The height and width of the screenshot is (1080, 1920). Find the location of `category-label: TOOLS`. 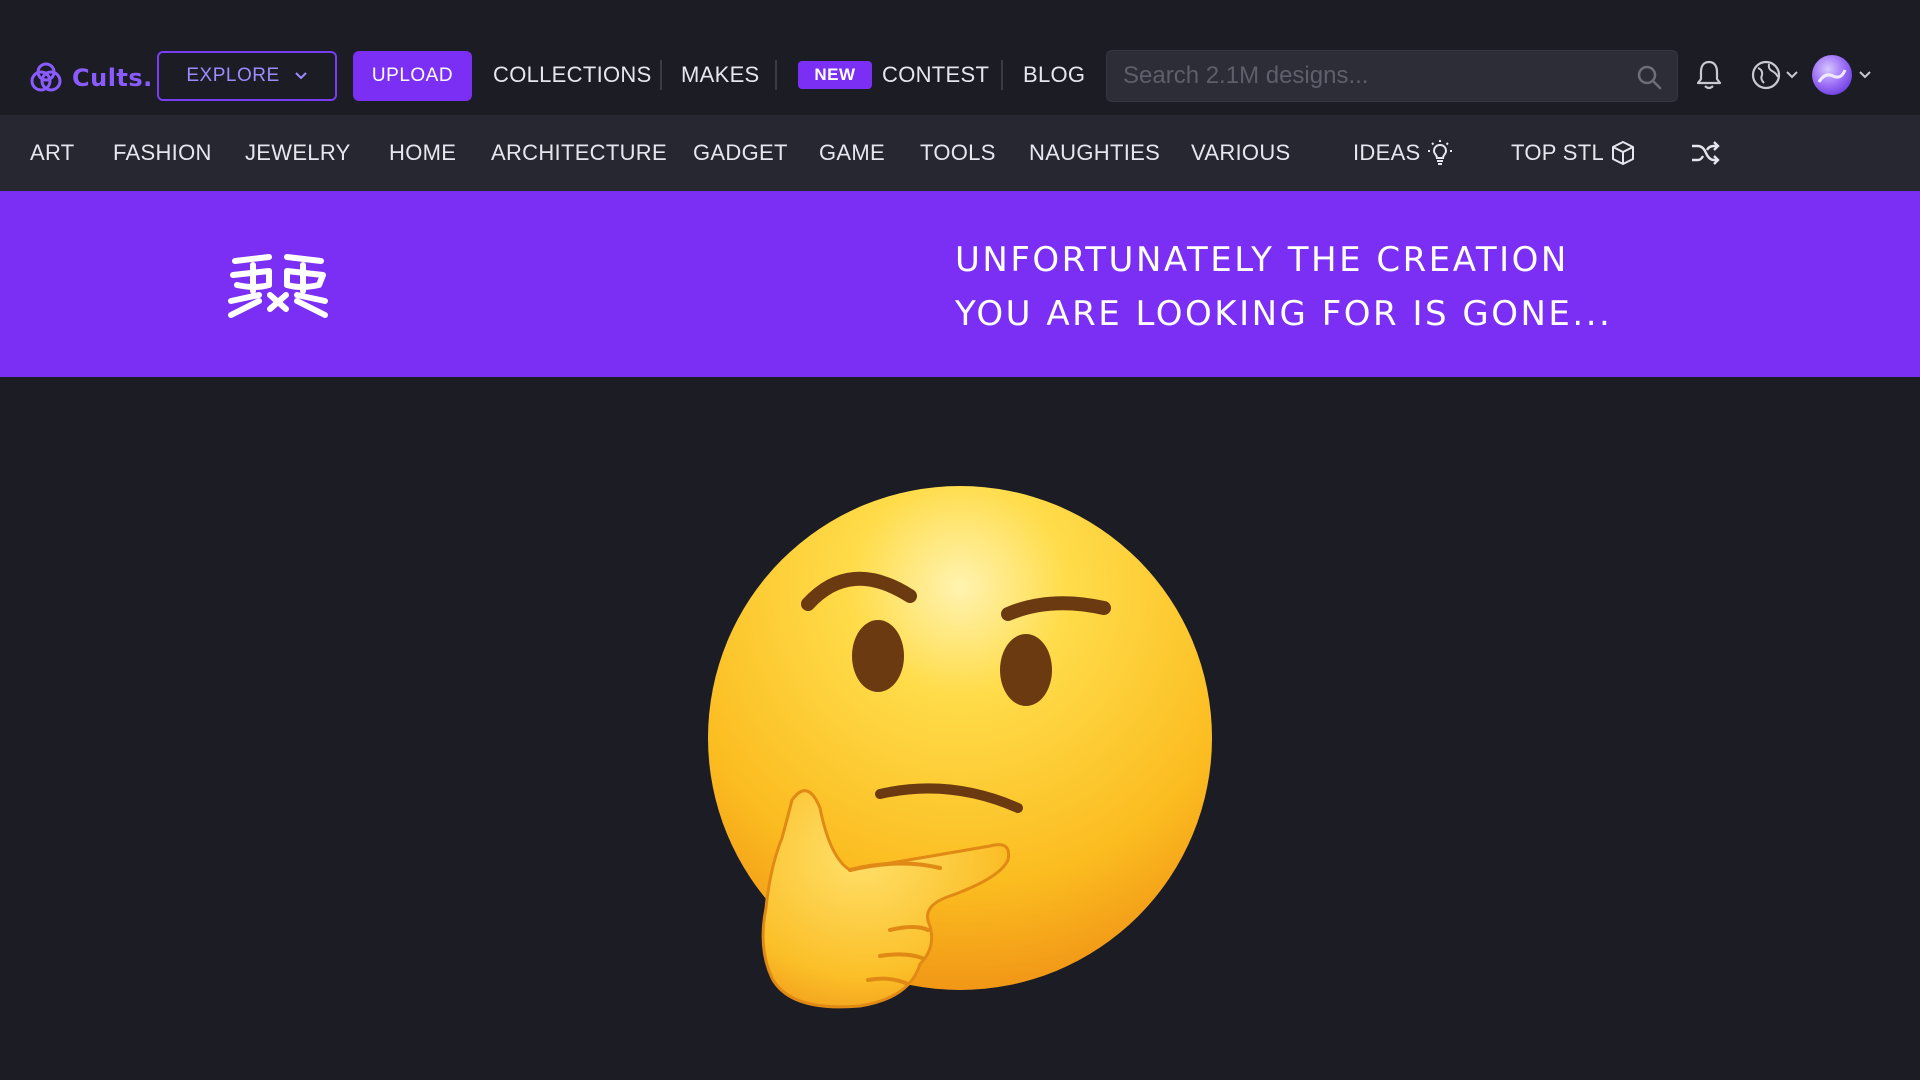

category-label: TOOLS is located at coordinates (958, 152).